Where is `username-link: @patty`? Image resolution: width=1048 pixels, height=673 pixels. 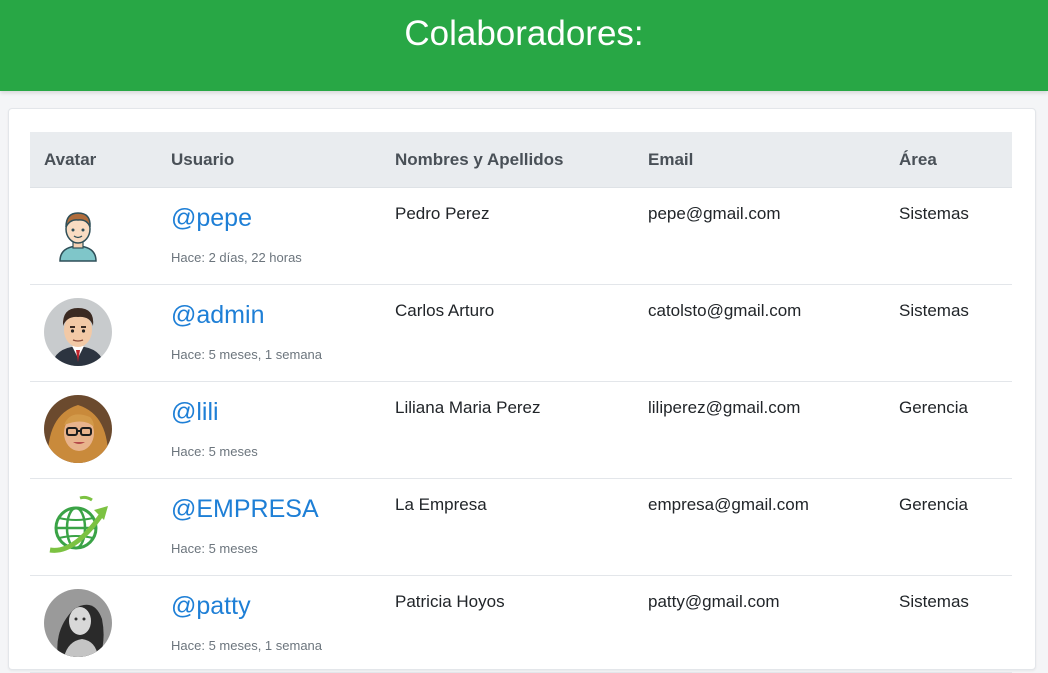 username-link: @patty is located at coordinates (211, 606).